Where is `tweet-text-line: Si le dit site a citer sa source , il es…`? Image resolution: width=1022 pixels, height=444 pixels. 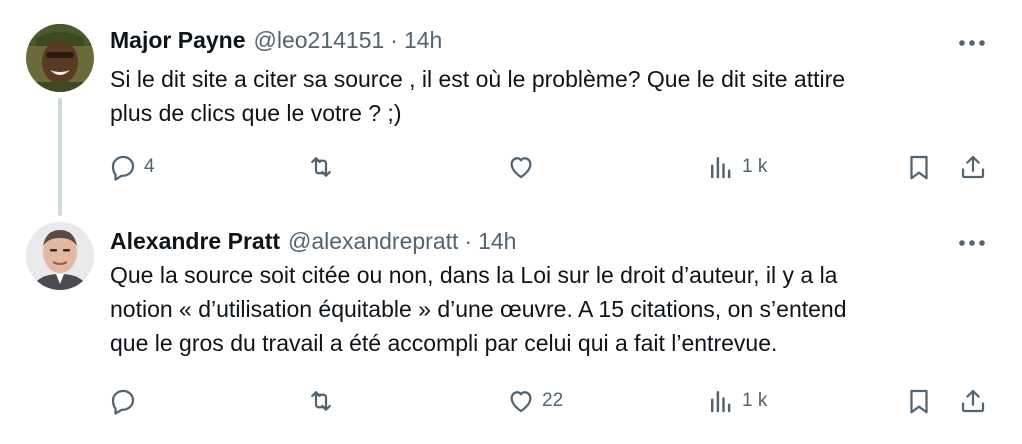
tweet-text-line: Si le dit site a citer sa source , il es… is located at coordinates (478, 79).